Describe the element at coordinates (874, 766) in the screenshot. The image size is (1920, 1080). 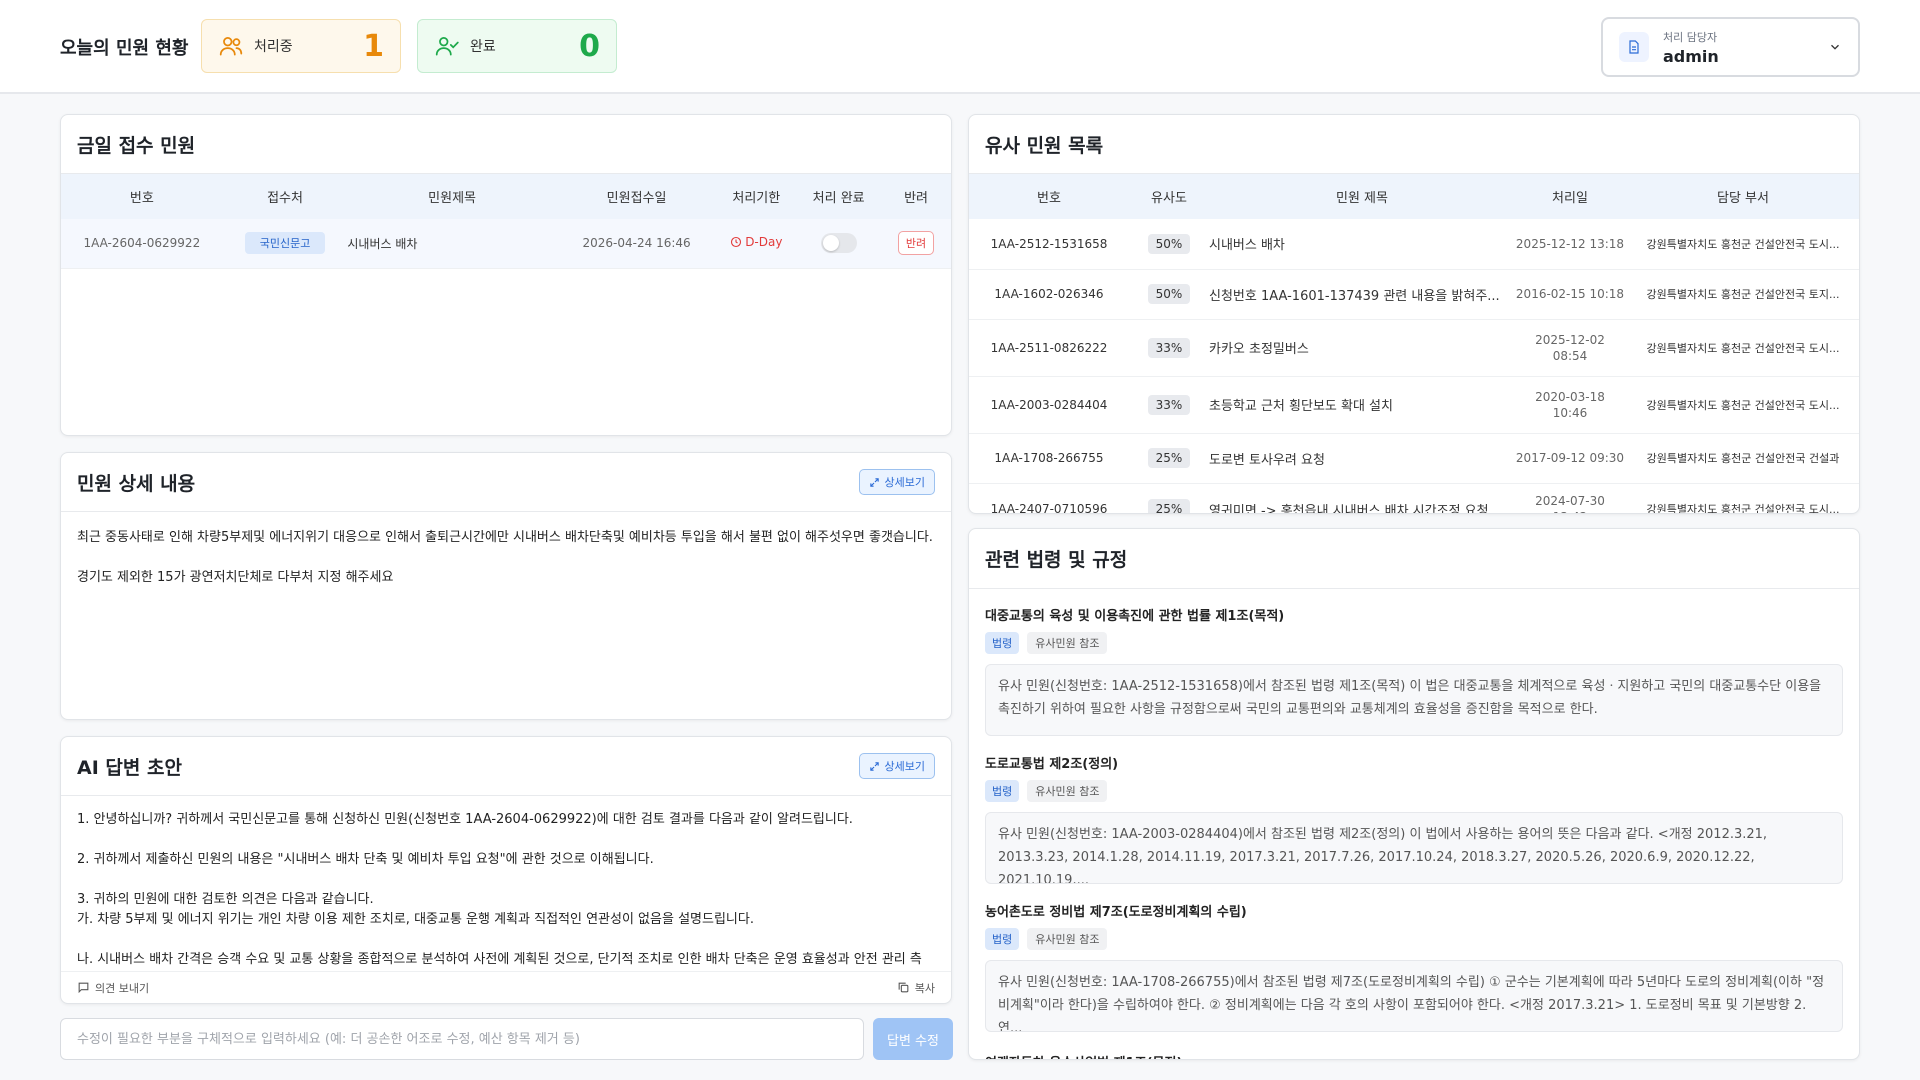
I see `expand-icon` at that location.